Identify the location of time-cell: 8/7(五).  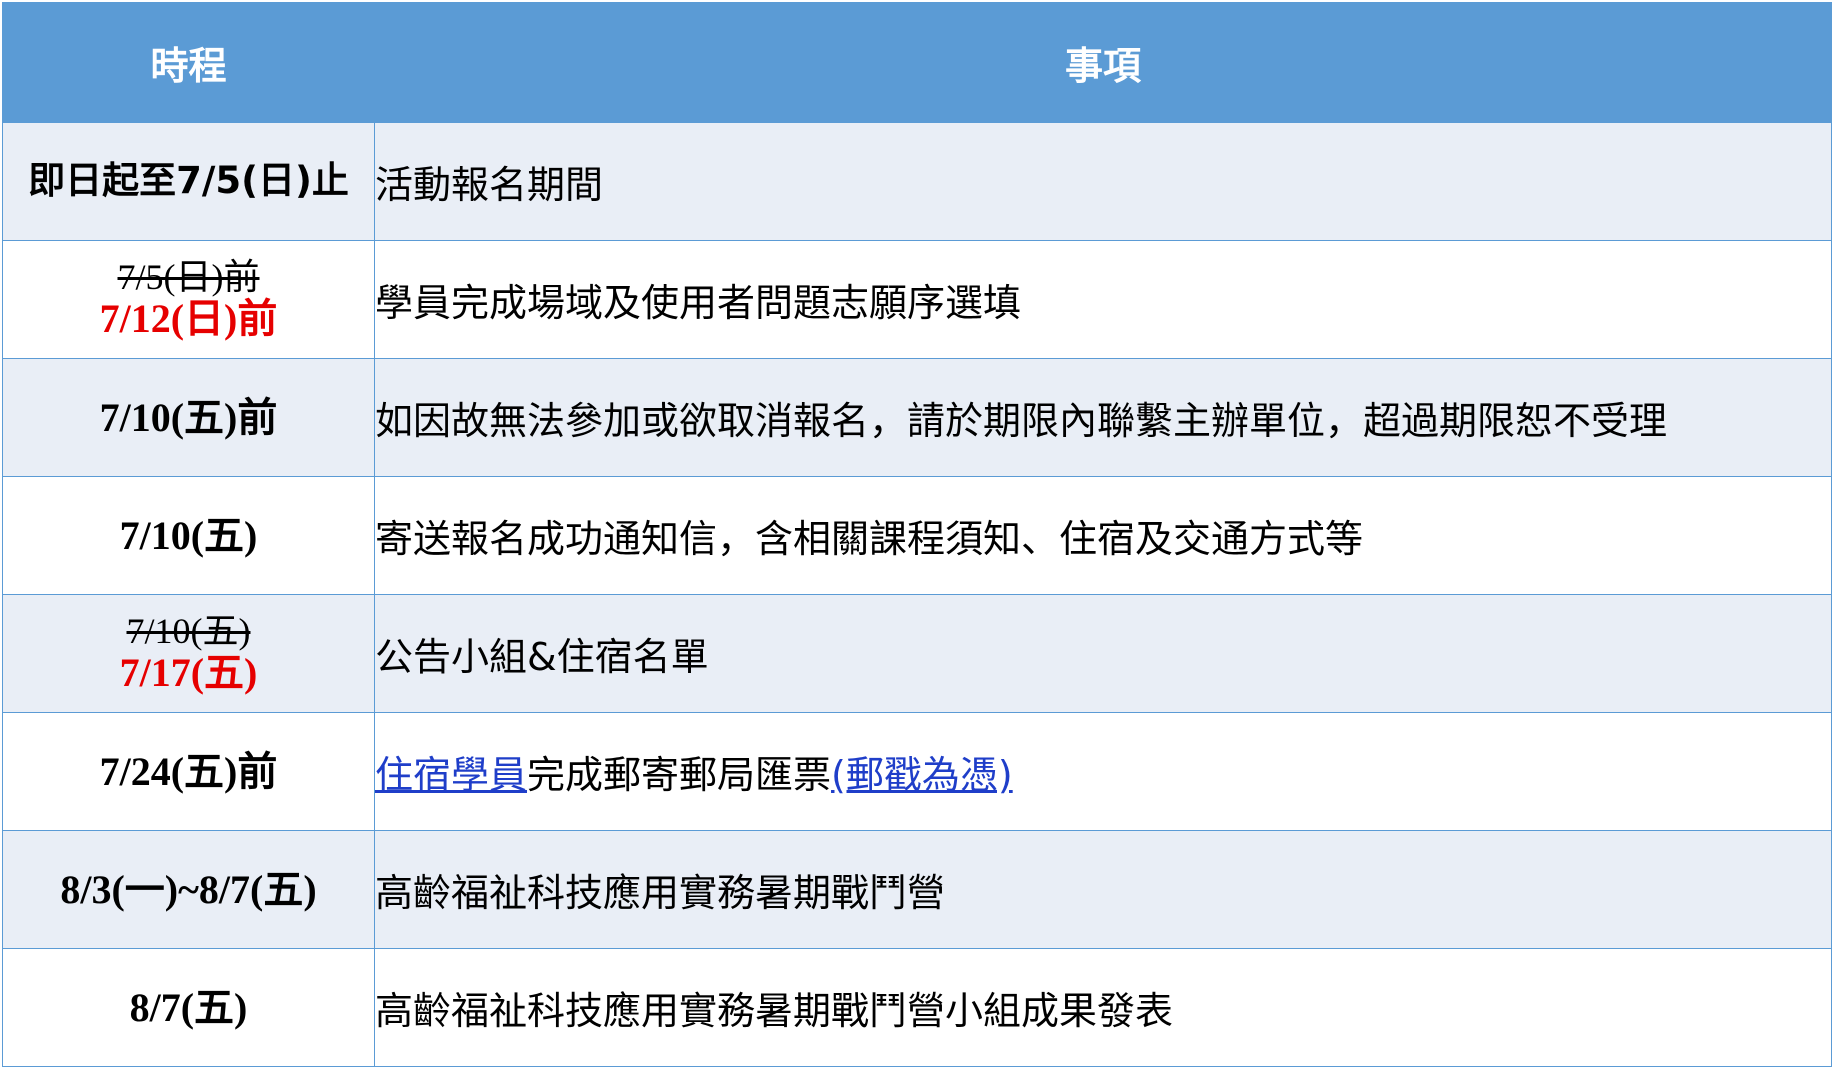
(188, 1007).